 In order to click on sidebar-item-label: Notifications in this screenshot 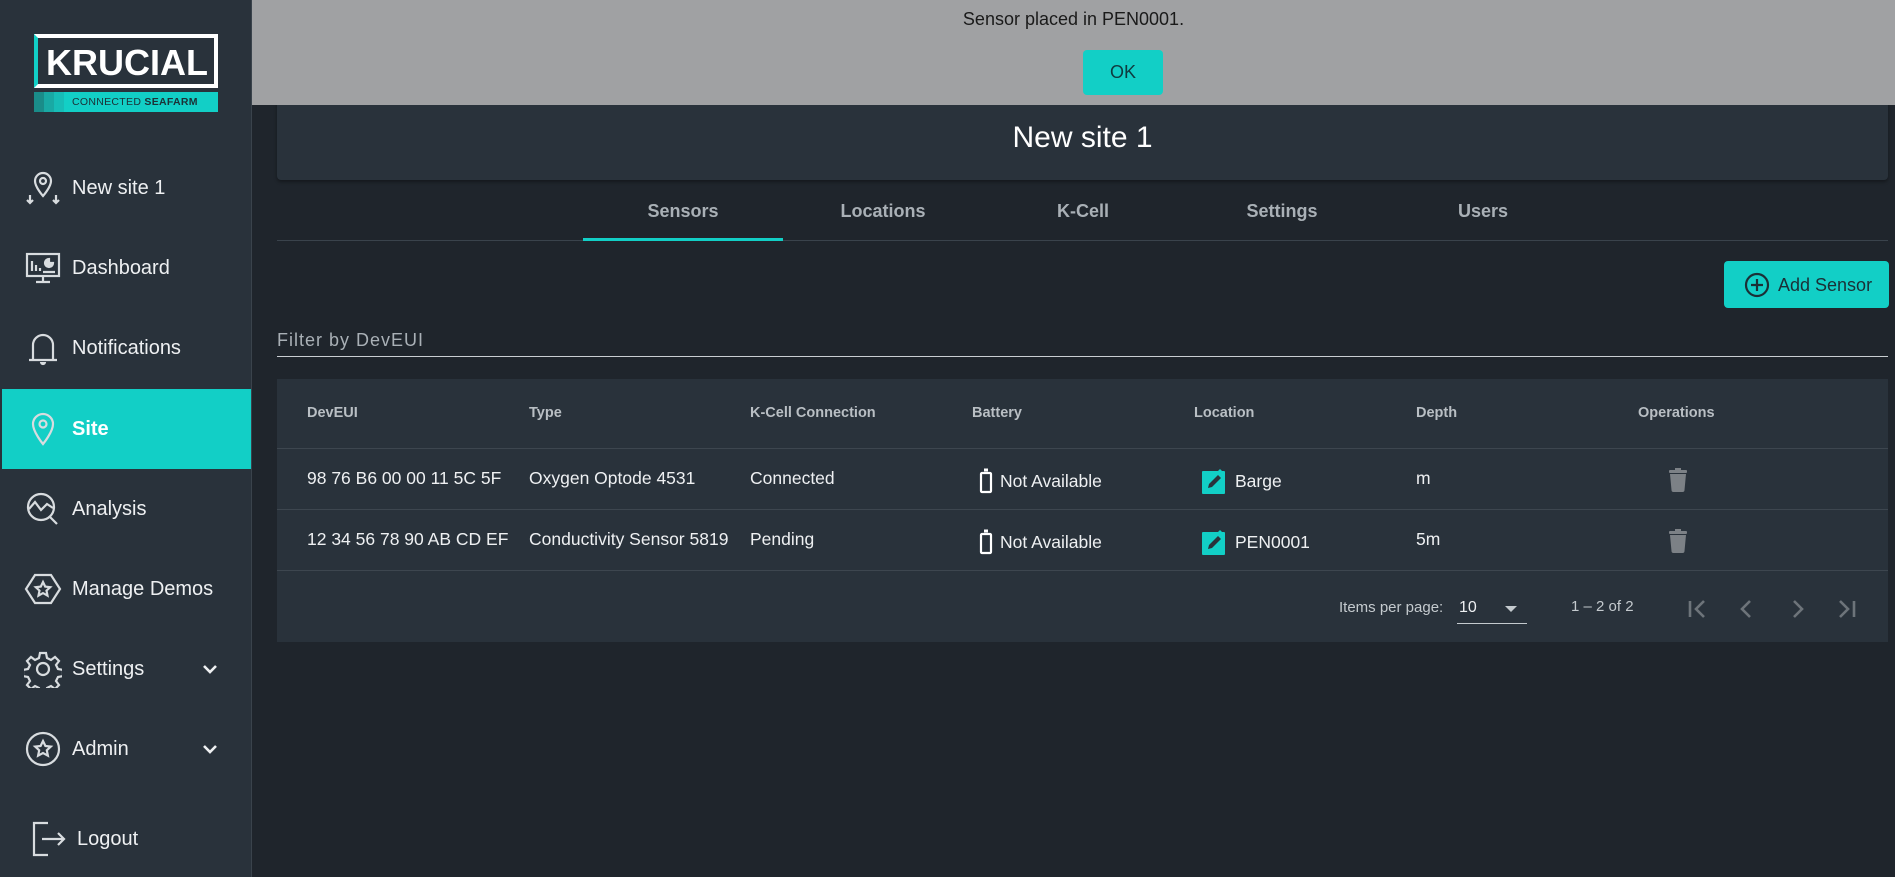, I will do `click(126, 347)`.